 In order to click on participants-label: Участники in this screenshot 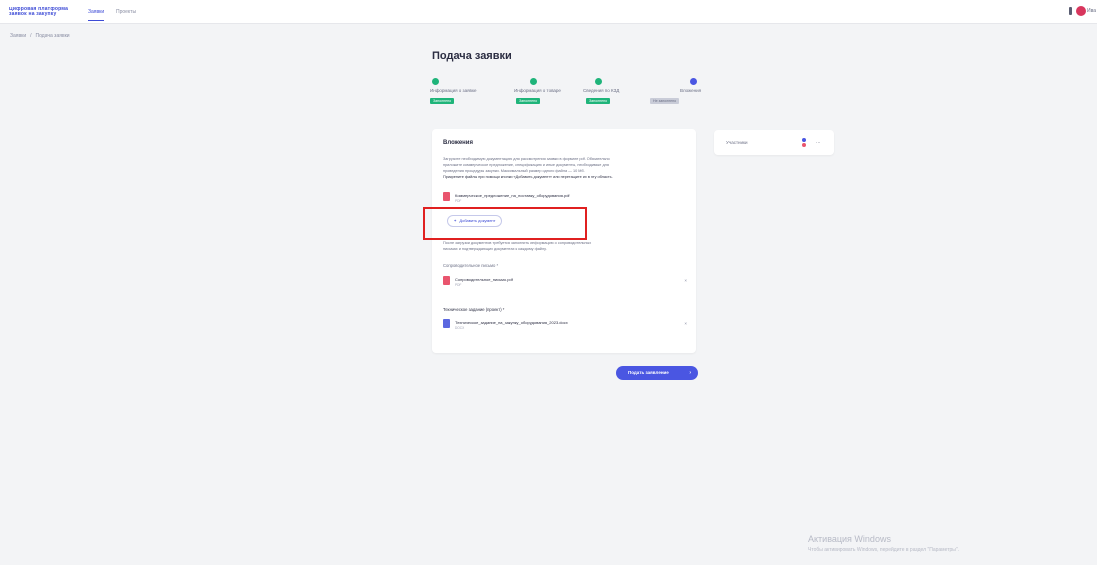, I will do `click(737, 142)`.